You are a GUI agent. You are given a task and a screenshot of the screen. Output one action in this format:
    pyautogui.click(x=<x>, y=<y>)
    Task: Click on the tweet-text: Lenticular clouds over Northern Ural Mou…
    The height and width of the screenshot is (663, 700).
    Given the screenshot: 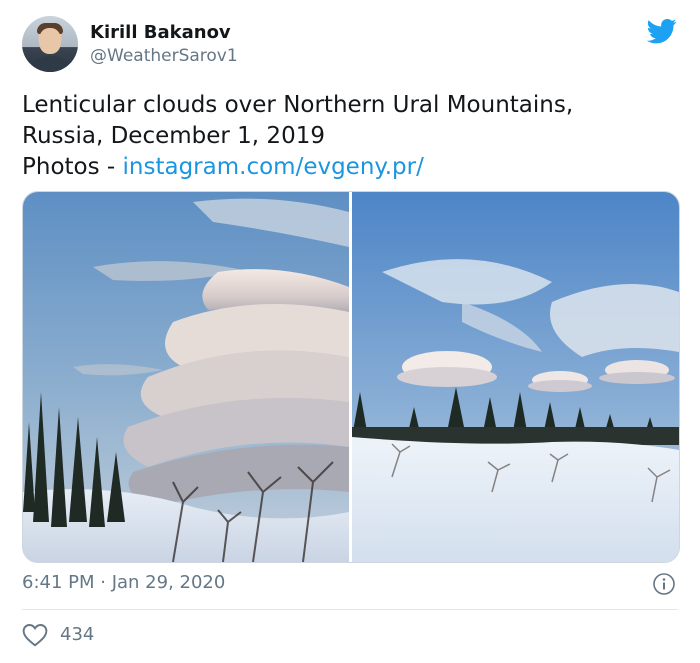 What is the action you would take?
    pyautogui.click(x=342, y=136)
    